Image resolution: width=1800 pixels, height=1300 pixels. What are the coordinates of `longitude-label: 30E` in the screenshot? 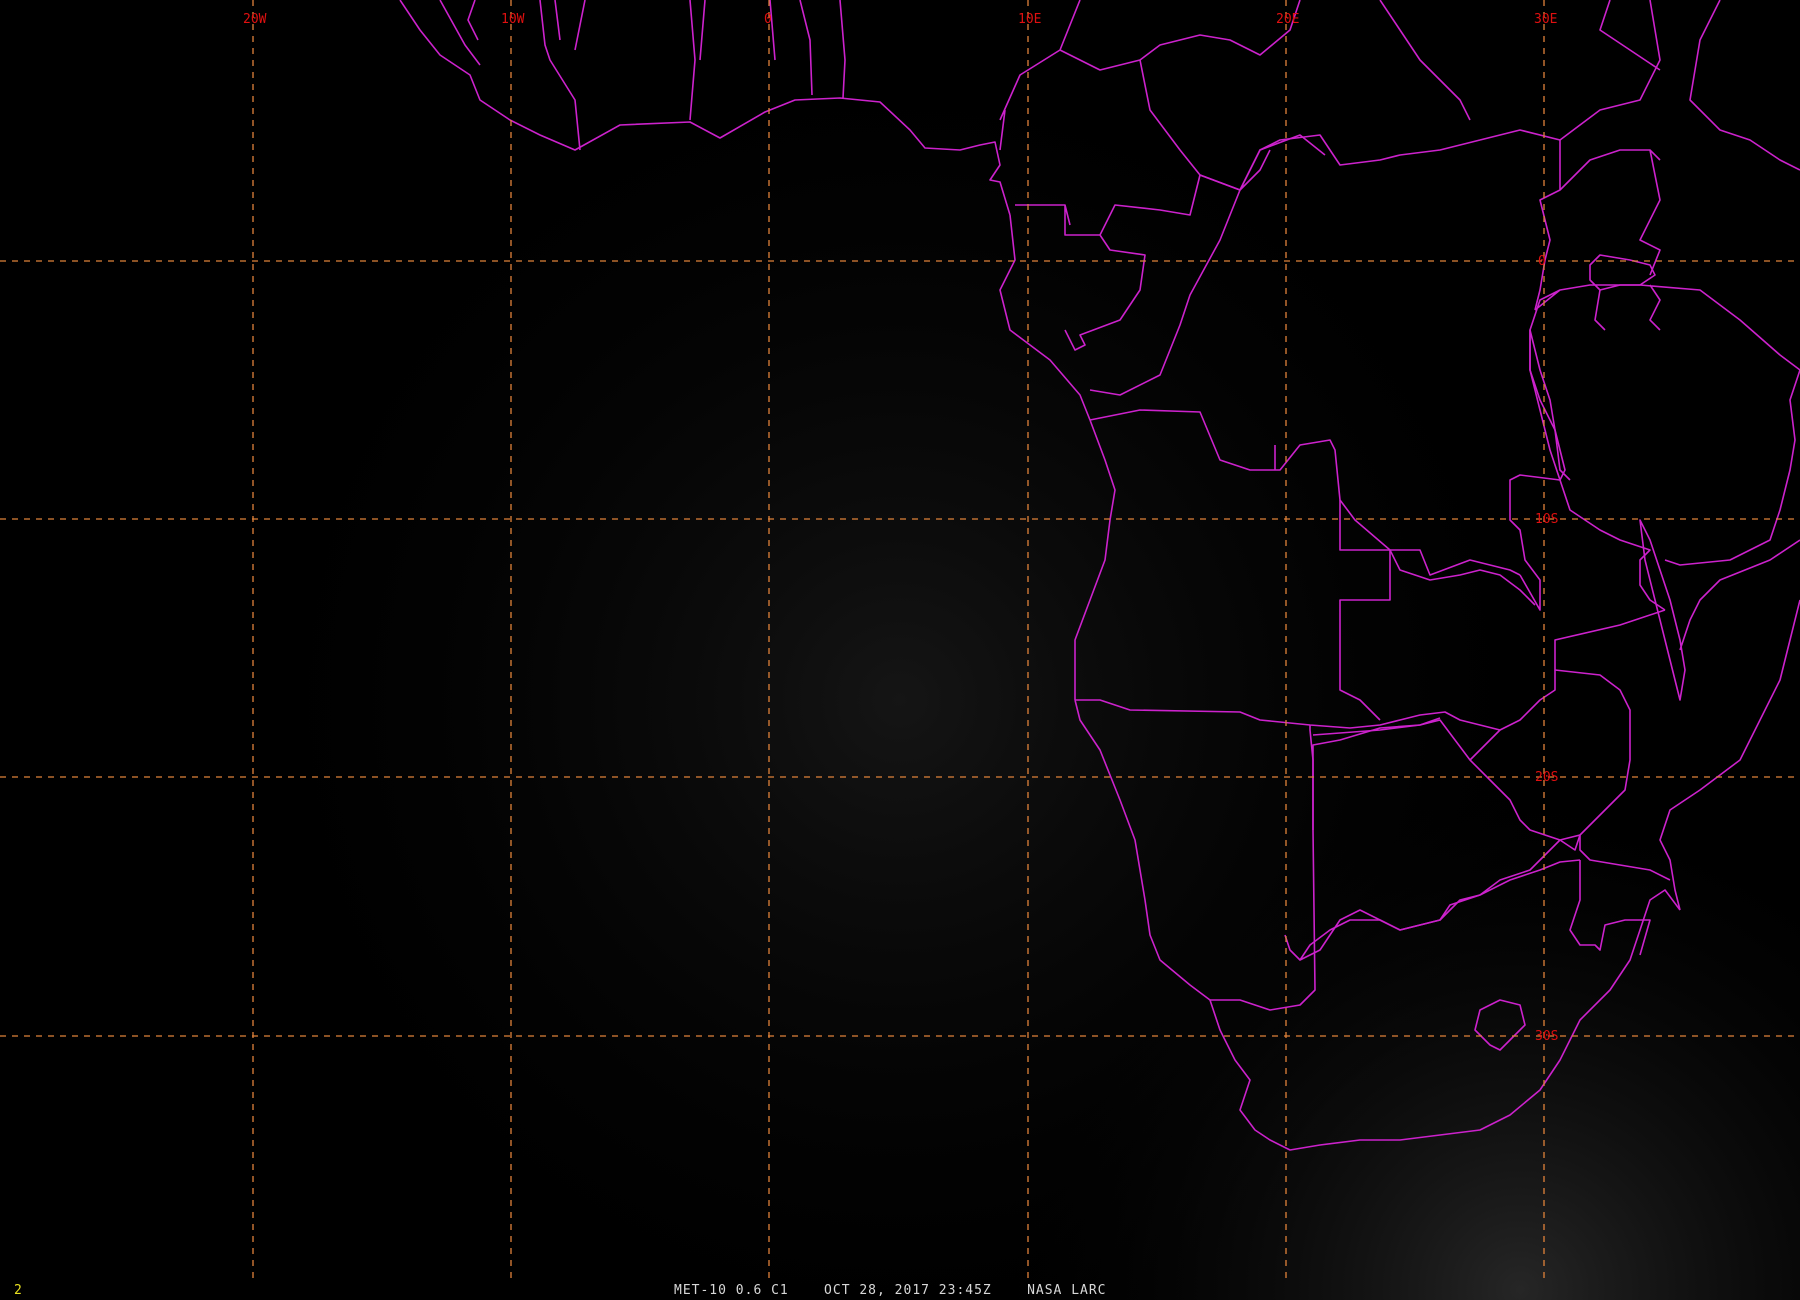 It's located at (1545, 19).